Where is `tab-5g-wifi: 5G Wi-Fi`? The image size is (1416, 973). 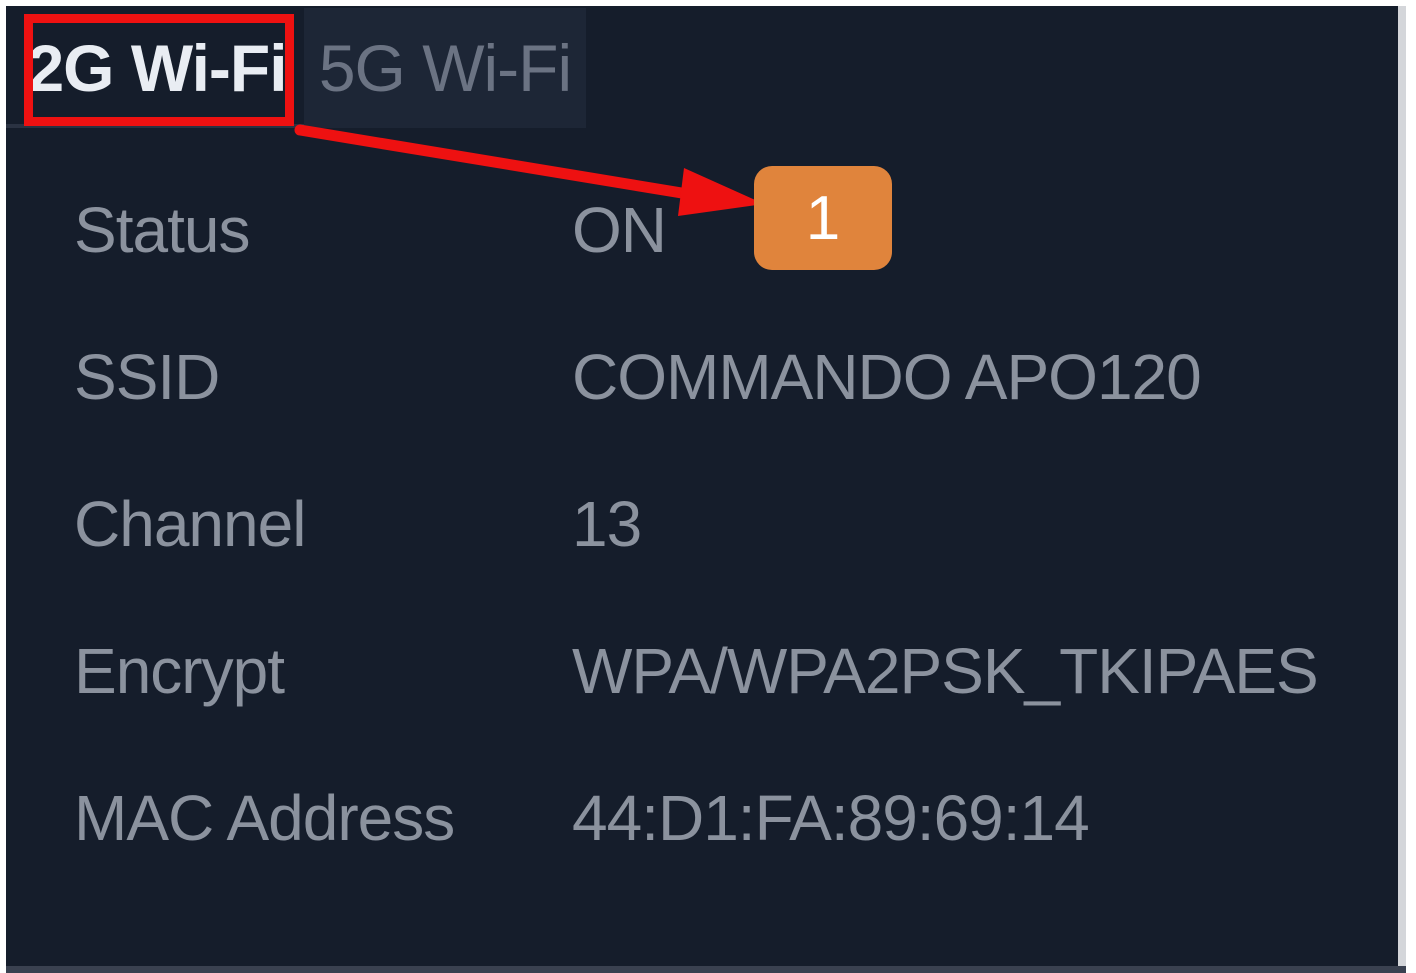 tab-5g-wifi: 5G Wi-Fi is located at coordinates (445, 68).